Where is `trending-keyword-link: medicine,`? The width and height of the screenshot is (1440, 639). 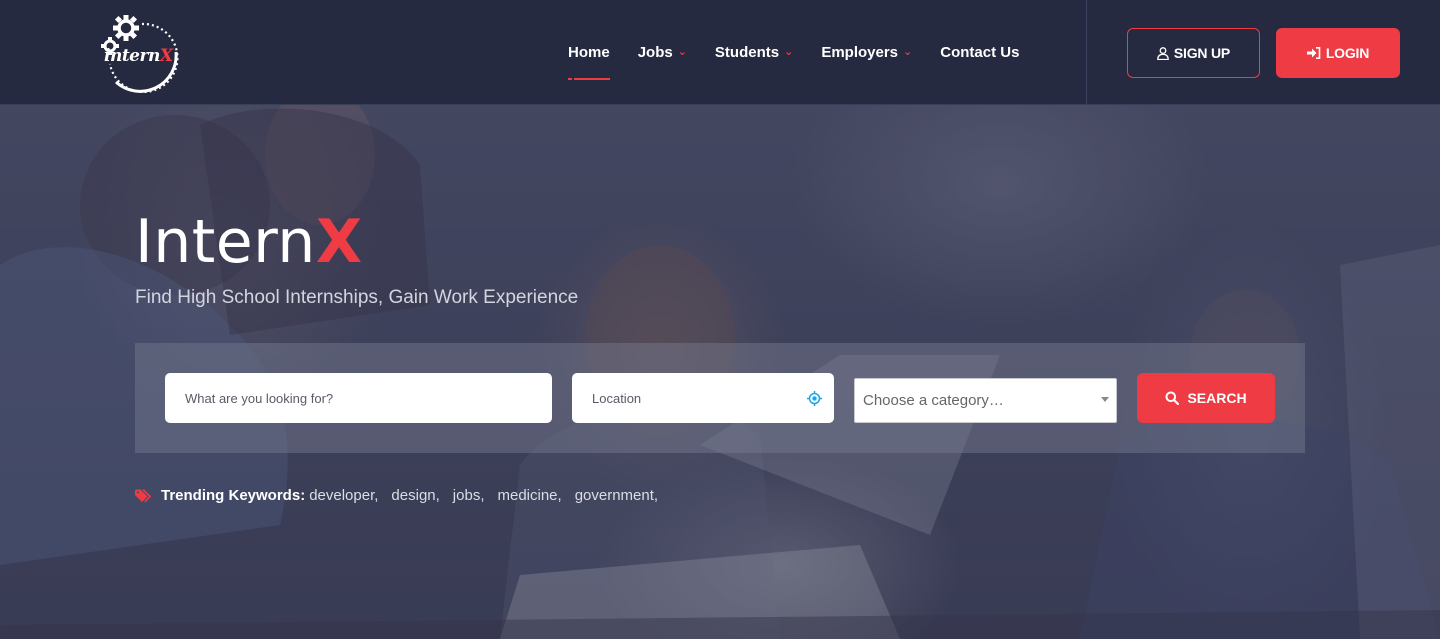 trending-keyword-link: medicine, is located at coordinates (529, 495).